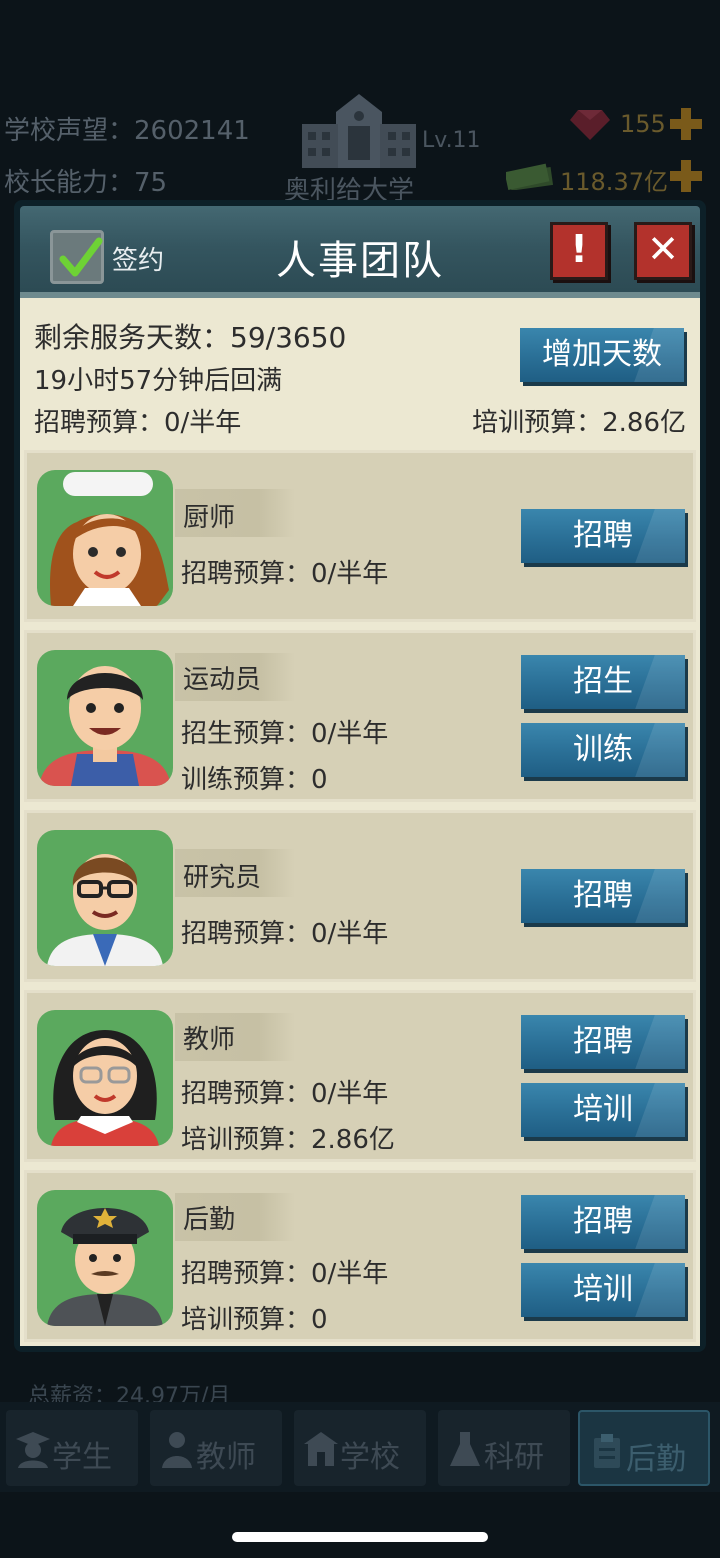  What do you see at coordinates (360, 252) in the screenshot?
I see `dialog-header: 签约 人事团队 ! ✕` at bounding box center [360, 252].